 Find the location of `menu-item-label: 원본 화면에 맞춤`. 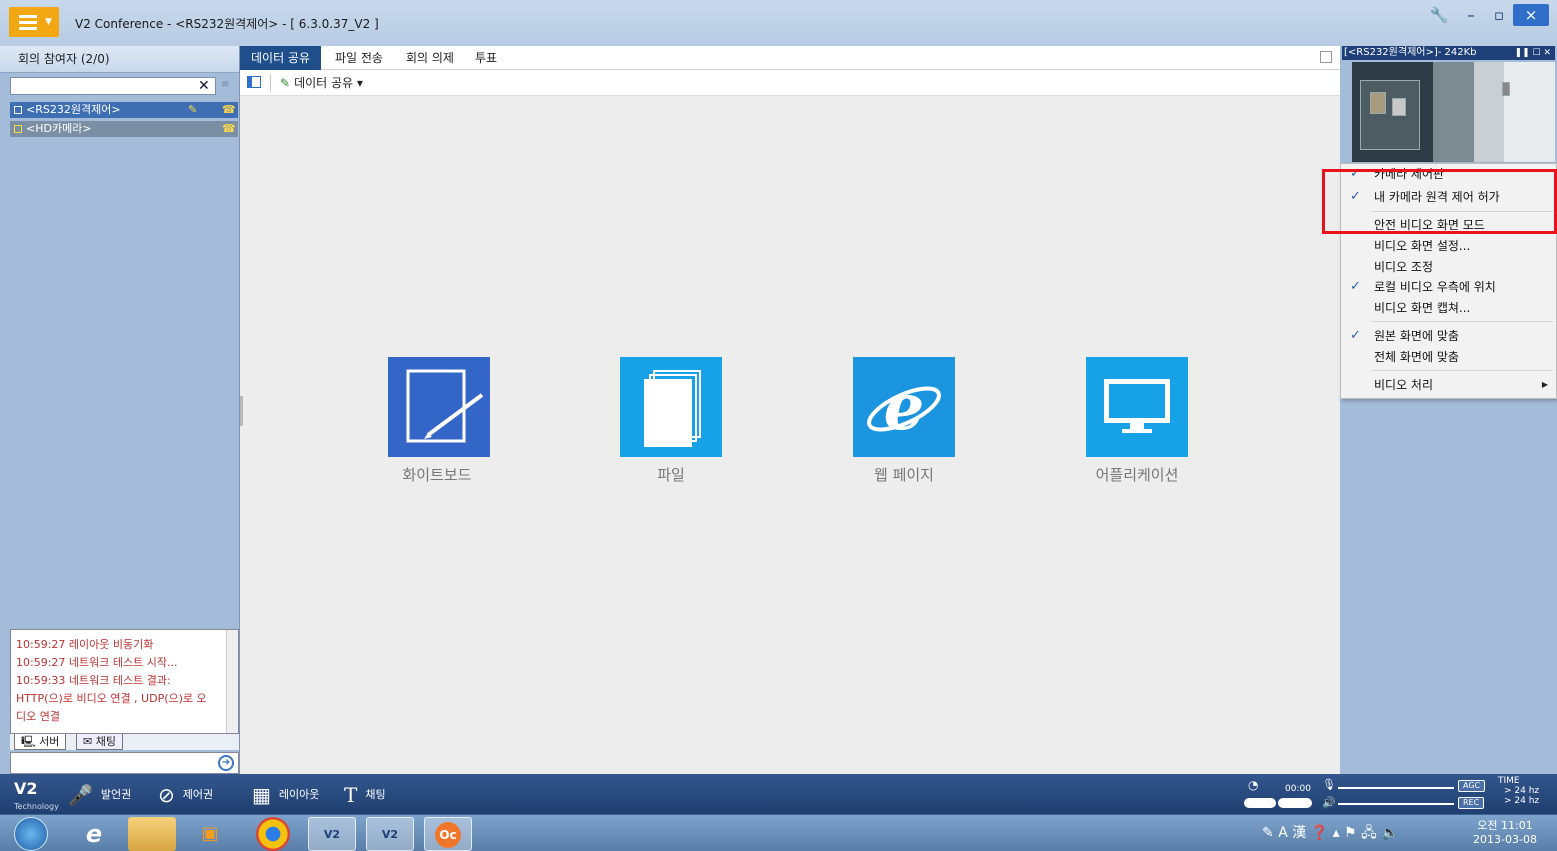

menu-item-label: 원본 화면에 맞춤 is located at coordinates (1416, 336).